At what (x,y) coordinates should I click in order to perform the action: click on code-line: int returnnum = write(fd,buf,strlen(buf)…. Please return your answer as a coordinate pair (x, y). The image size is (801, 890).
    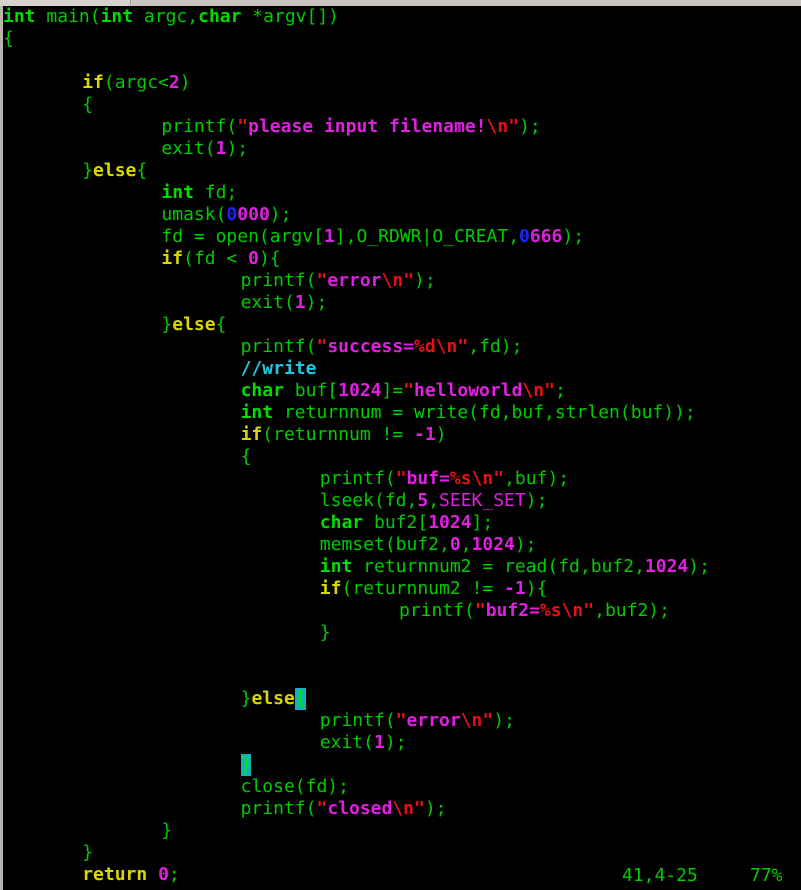
    Looking at the image, I should click on (402, 413).